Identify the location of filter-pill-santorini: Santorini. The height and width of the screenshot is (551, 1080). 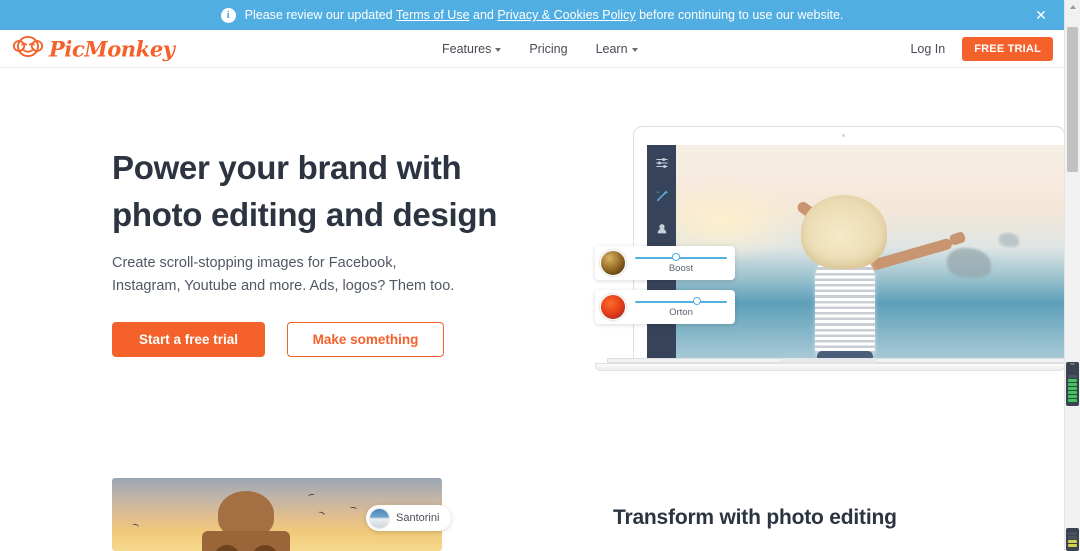
(409, 518).